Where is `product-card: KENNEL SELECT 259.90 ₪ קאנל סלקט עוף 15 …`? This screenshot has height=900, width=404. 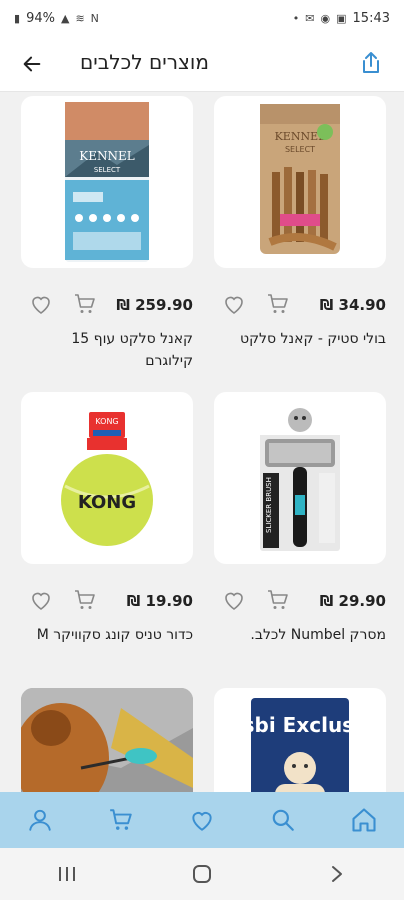 product-card: KENNEL SELECT 259.90 ₪ קאנל סלקט עוף 15 … is located at coordinates (107, 234).